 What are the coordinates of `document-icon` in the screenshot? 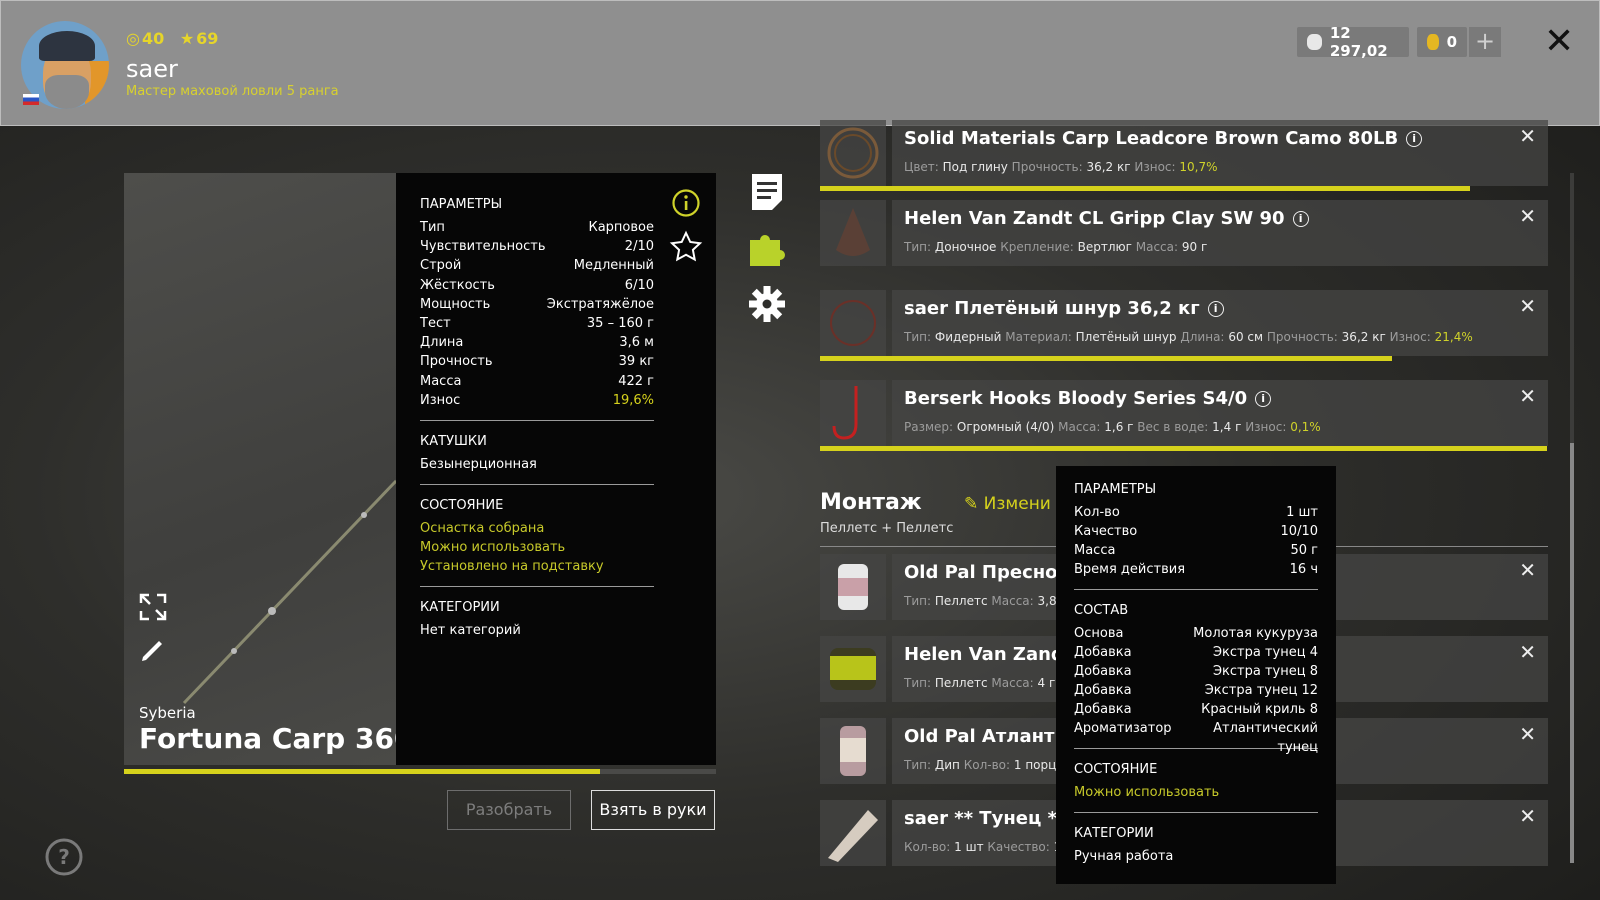 It's located at (767, 192).